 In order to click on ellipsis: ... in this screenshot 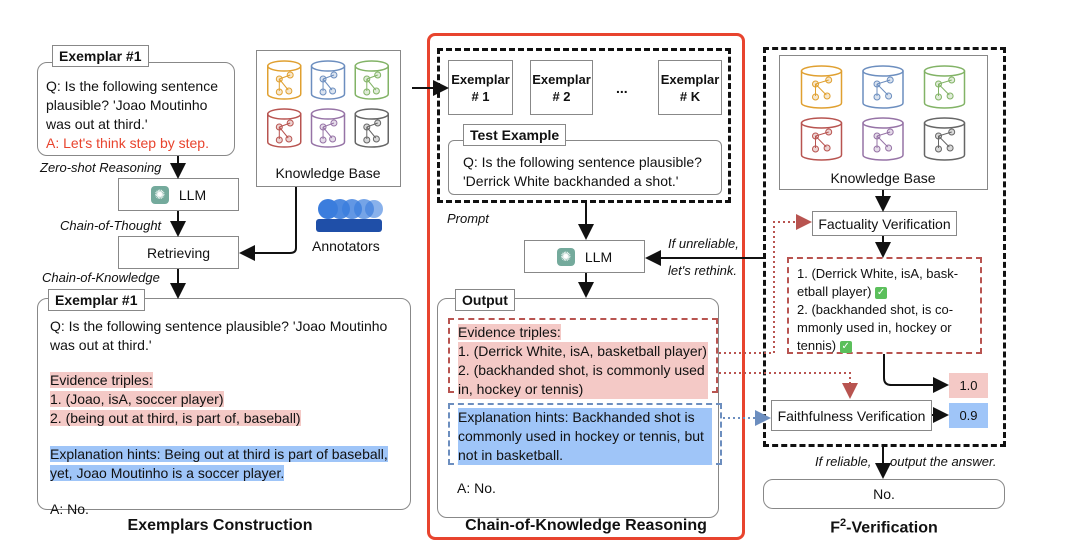, I will do `click(622, 88)`.